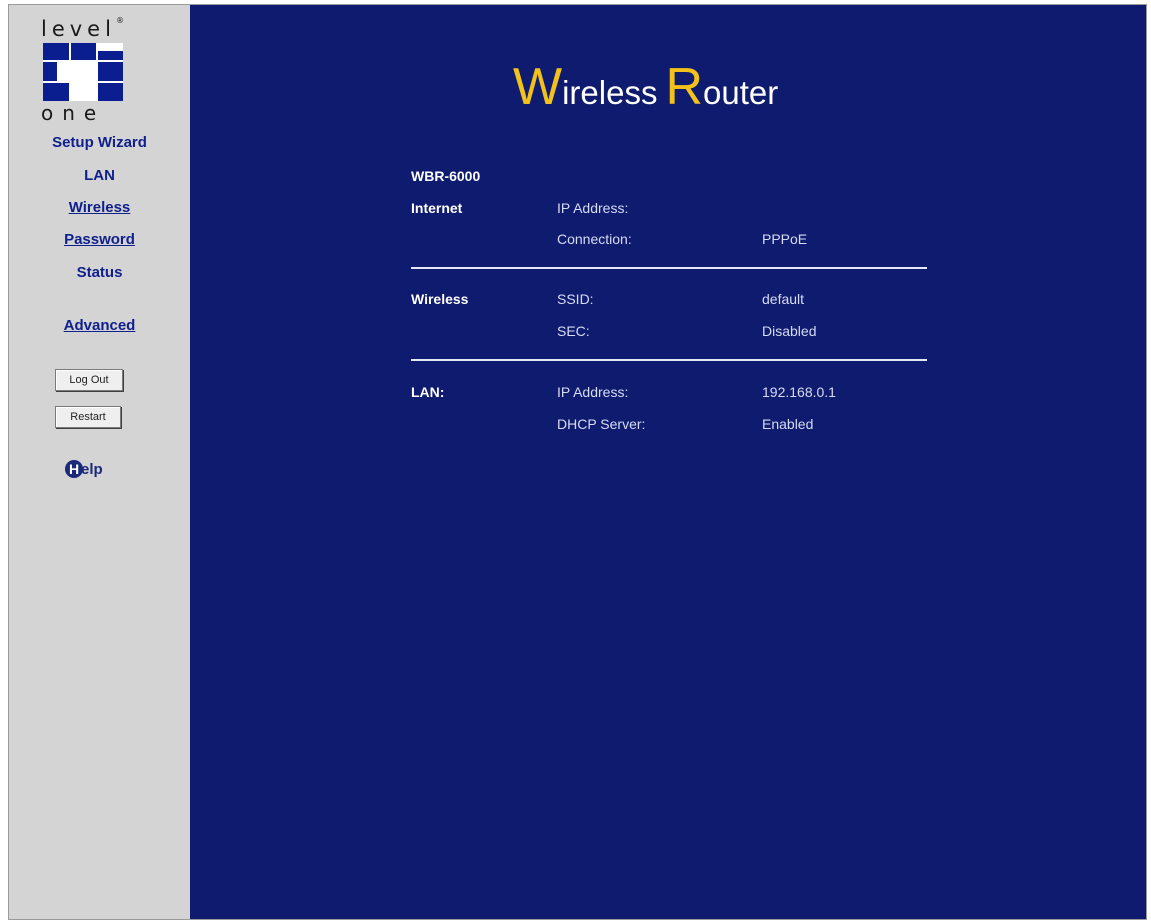  What do you see at coordinates (99, 325) in the screenshot?
I see `nav-advanced: Advanced` at bounding box center [99, 325].